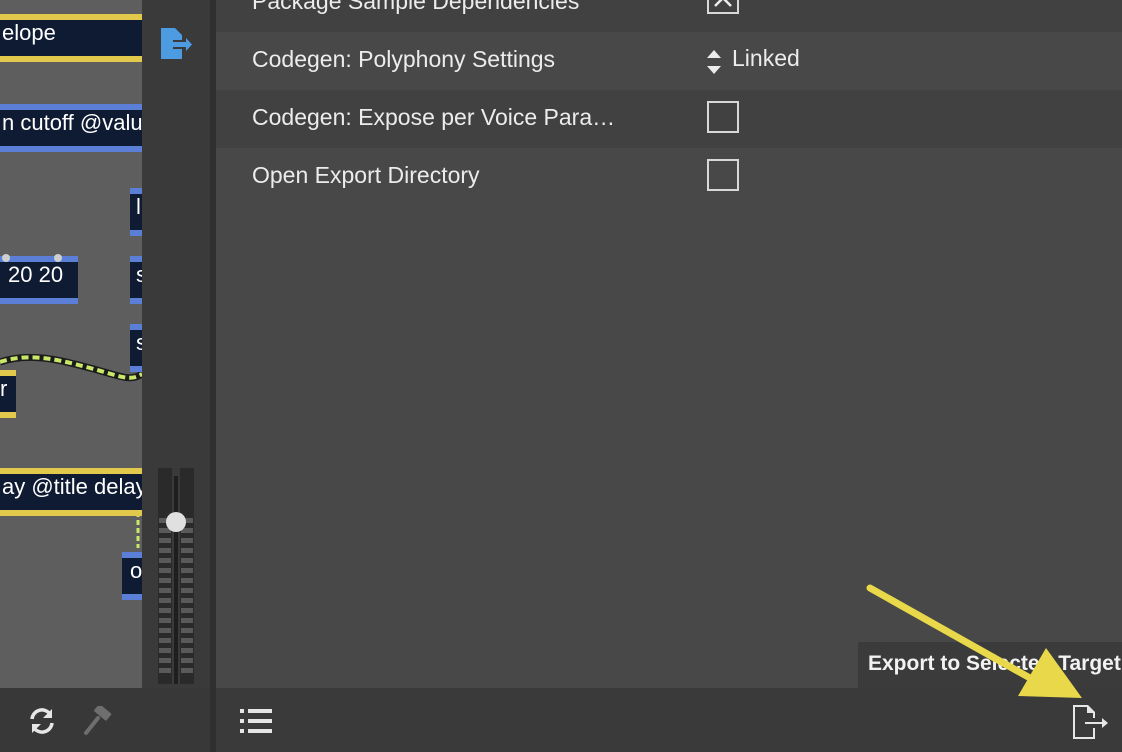  I want to click on patcher-object: o, so click(132, 576).